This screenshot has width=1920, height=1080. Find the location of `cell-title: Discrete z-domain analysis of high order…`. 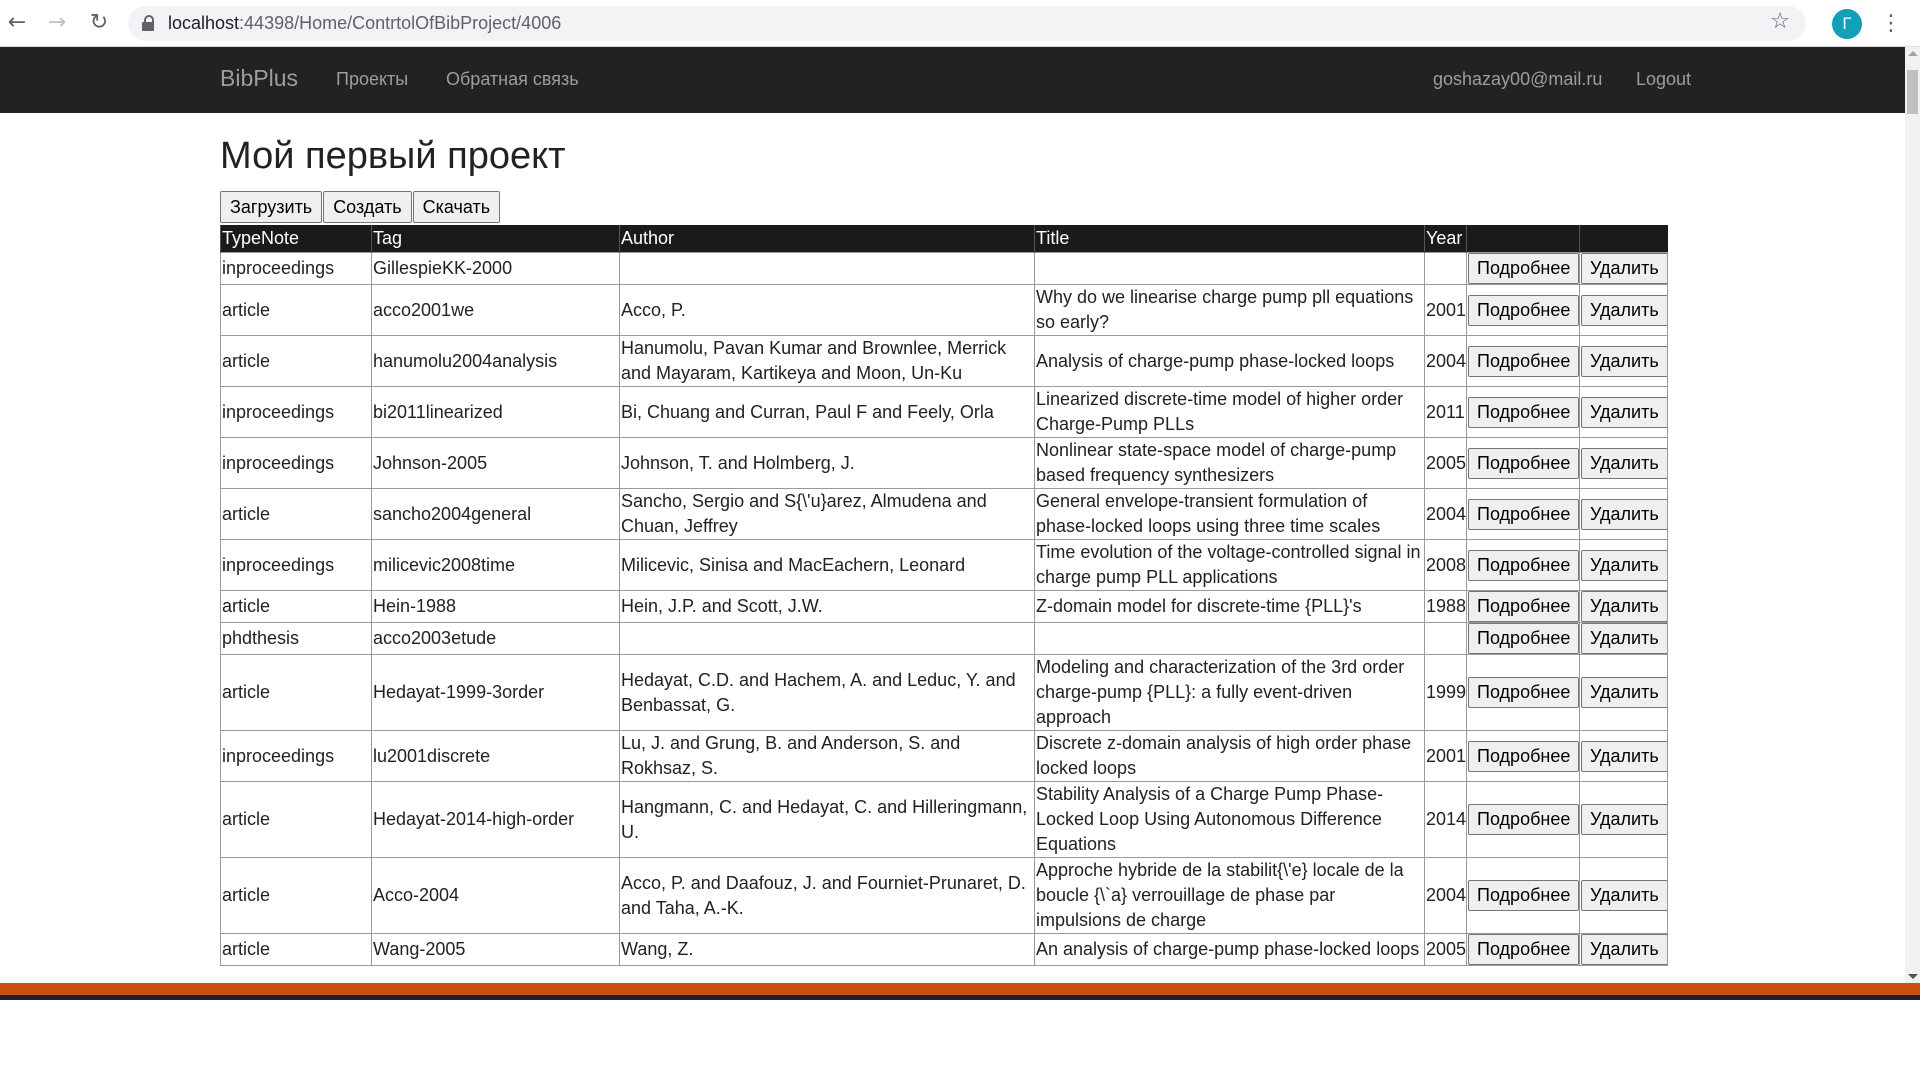

cell-title: Discrete z-domain analysis of high order… is located at coordinates (1229, 756).